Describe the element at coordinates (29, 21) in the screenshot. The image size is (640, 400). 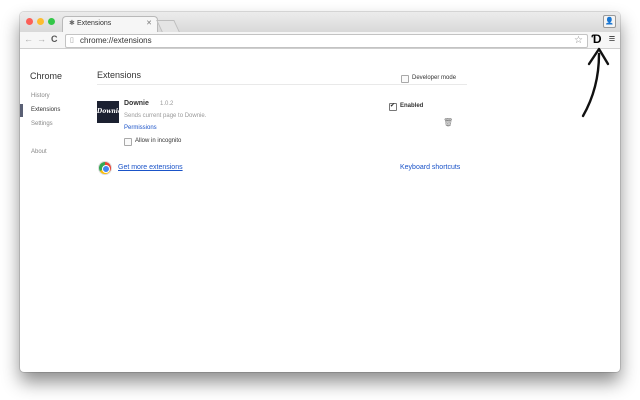
I see `close-window-button` at that location.